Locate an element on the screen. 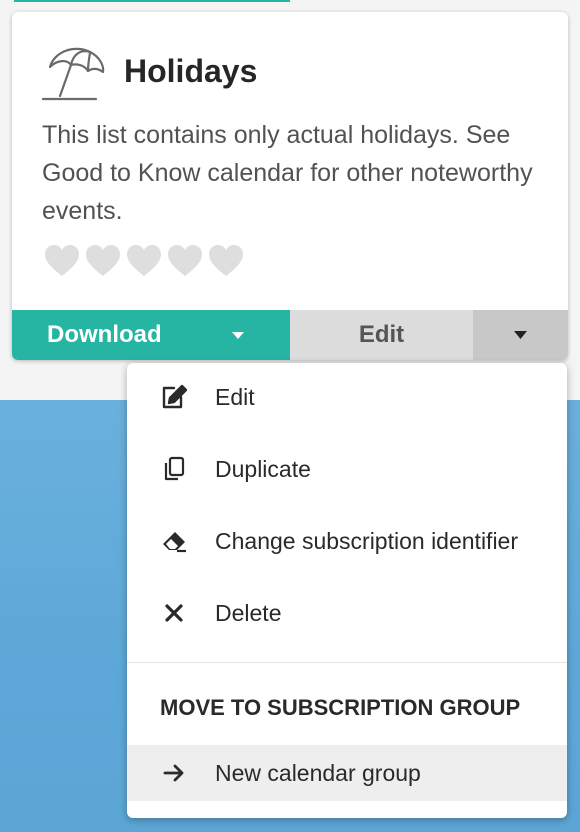  card-footer: Download Edit is located at coordinates (290, 335).